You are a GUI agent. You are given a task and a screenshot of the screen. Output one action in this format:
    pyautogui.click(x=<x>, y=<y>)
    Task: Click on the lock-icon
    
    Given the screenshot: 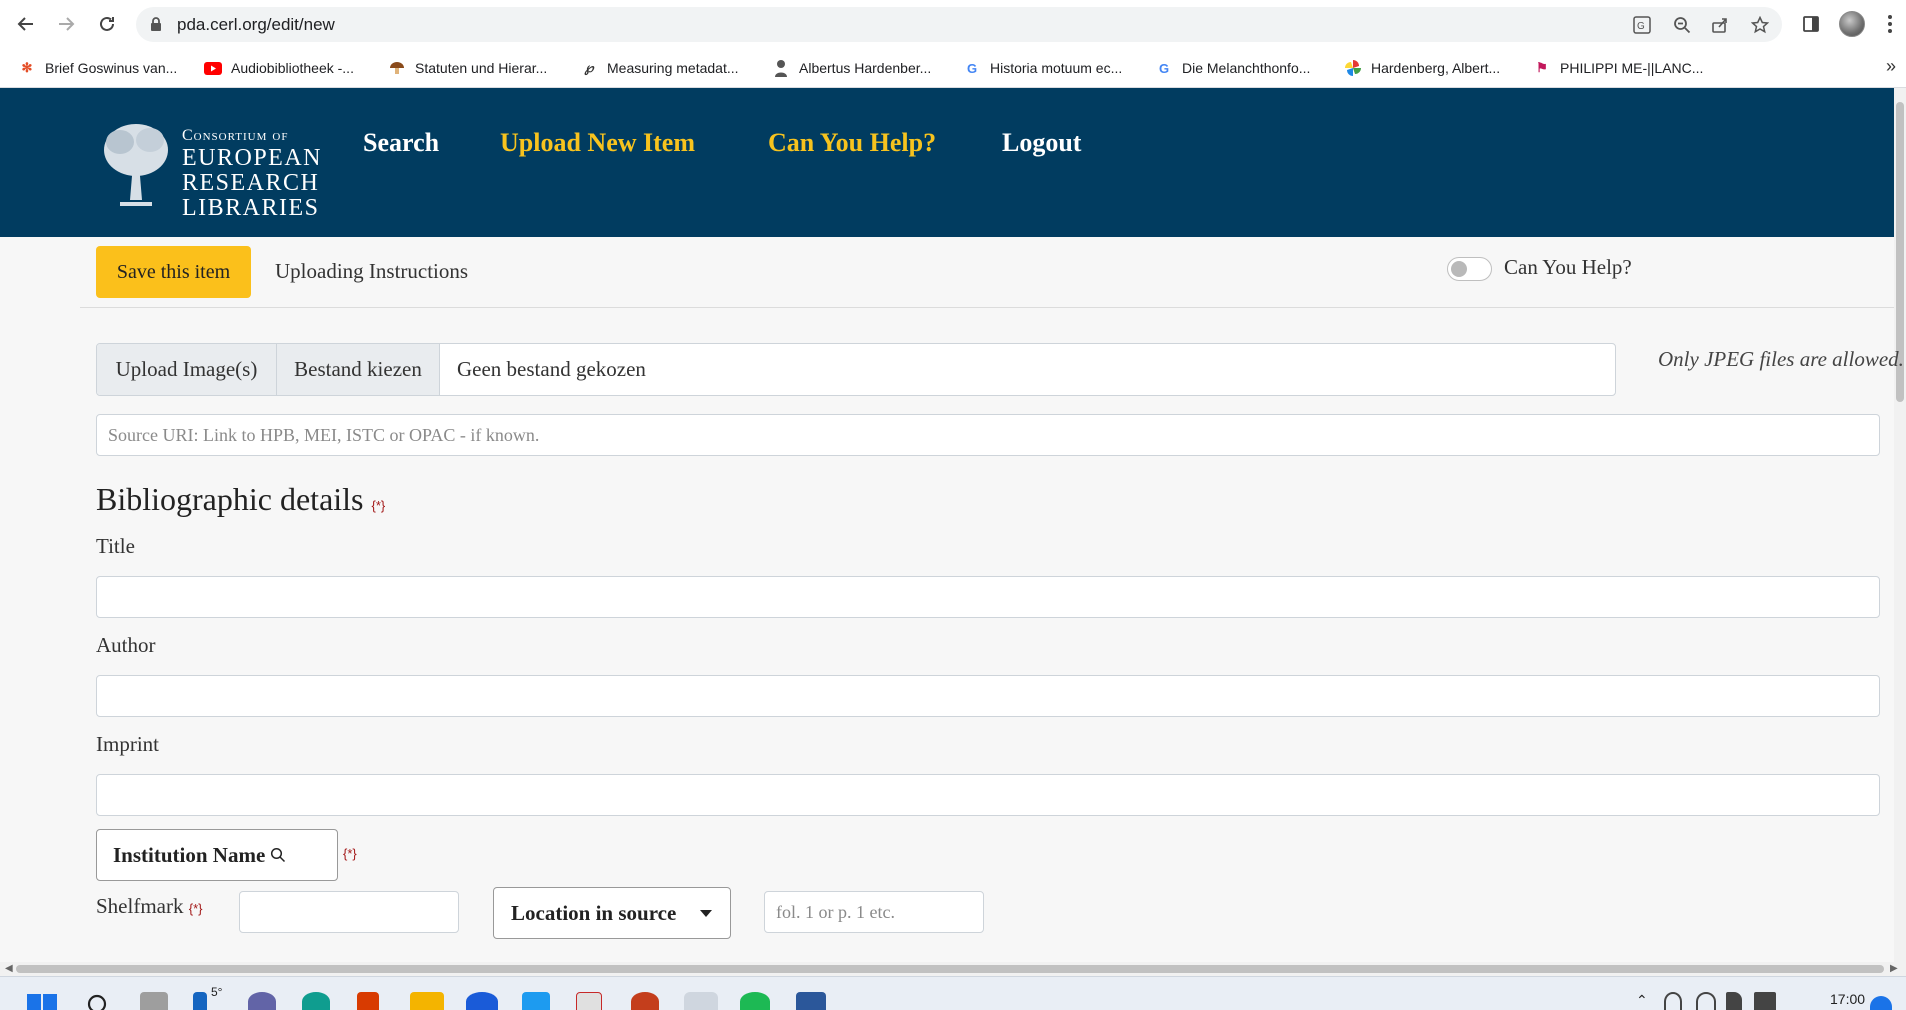 What is the action you would take?
    pyautogui.click(x=156, y=24)
    